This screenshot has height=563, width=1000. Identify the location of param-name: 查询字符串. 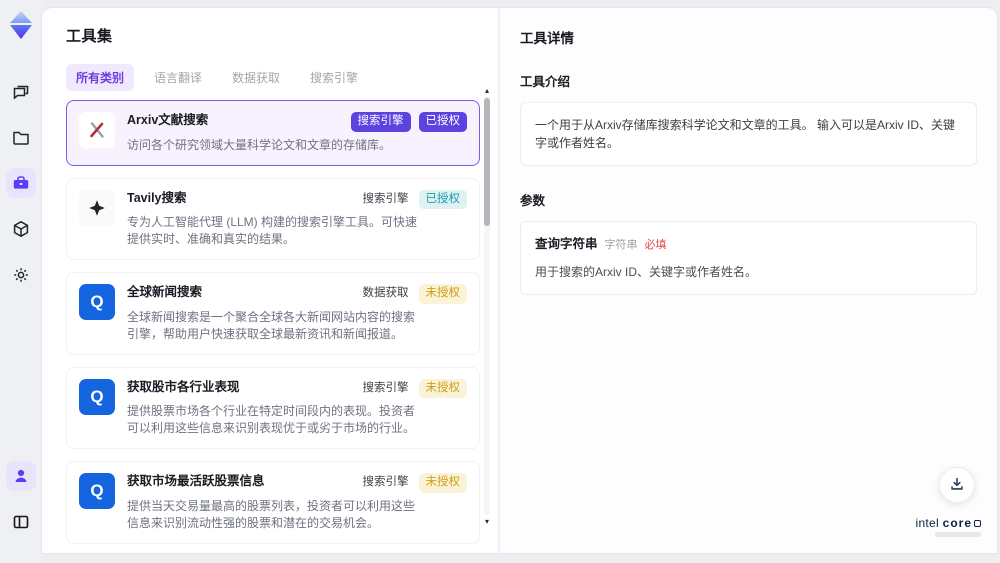
(566, 244).